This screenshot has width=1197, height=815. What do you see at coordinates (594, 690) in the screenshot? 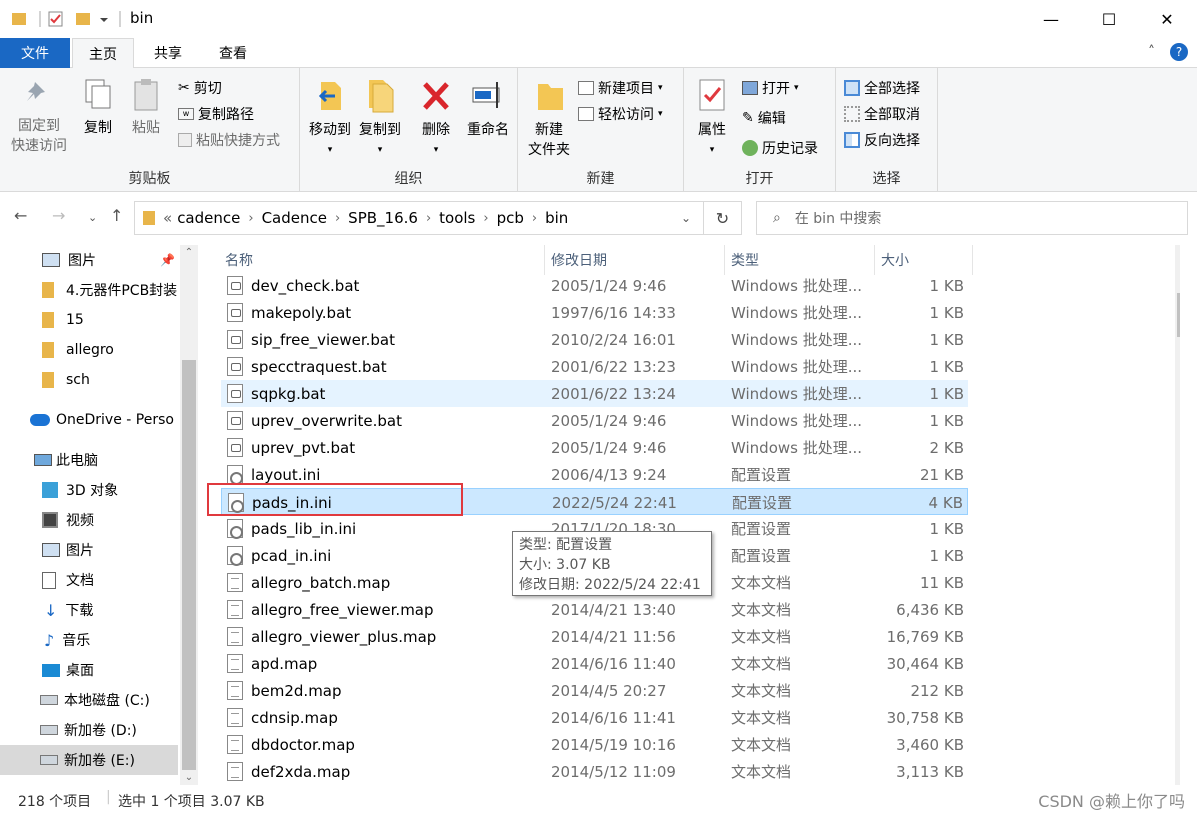
I see `file-row: bem2d.map 2014/4/5 20:27 文本文档 212 KB` at bounding box center [594, 690].